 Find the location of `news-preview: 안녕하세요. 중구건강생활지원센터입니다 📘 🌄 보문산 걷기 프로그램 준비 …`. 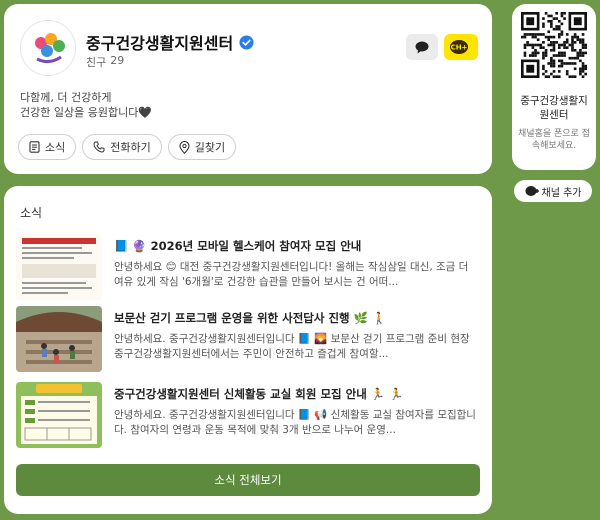

news-preview: 안녕하세요. 중구건강생활지원센터입니다 📘 🌄 보문산 걷기 프로그램 준비 … is located at coordinates (292, 346).